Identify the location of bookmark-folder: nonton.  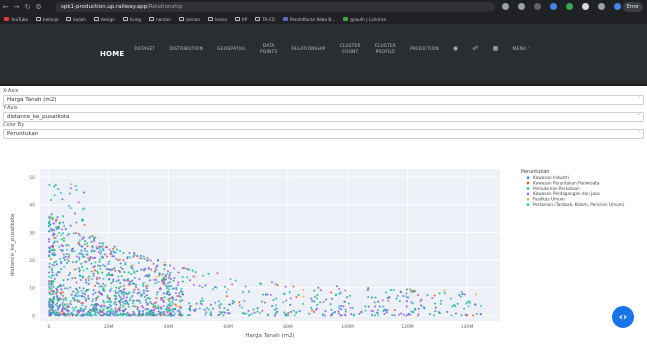
(160, 19).